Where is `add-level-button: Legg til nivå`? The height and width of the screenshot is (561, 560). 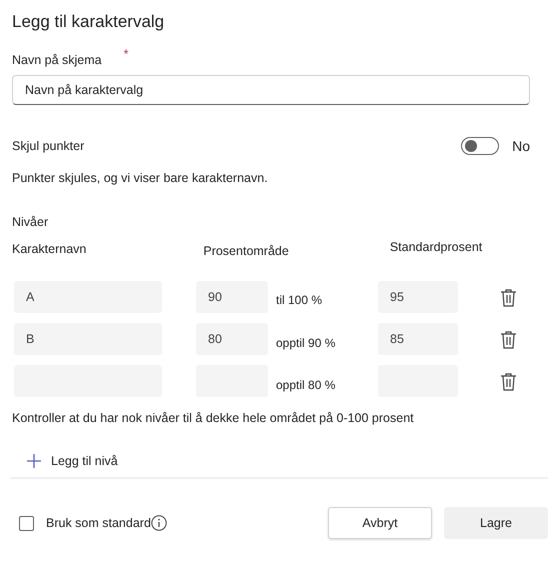
add-level-button: Legg til nivå is located at coordinates (72, 461).